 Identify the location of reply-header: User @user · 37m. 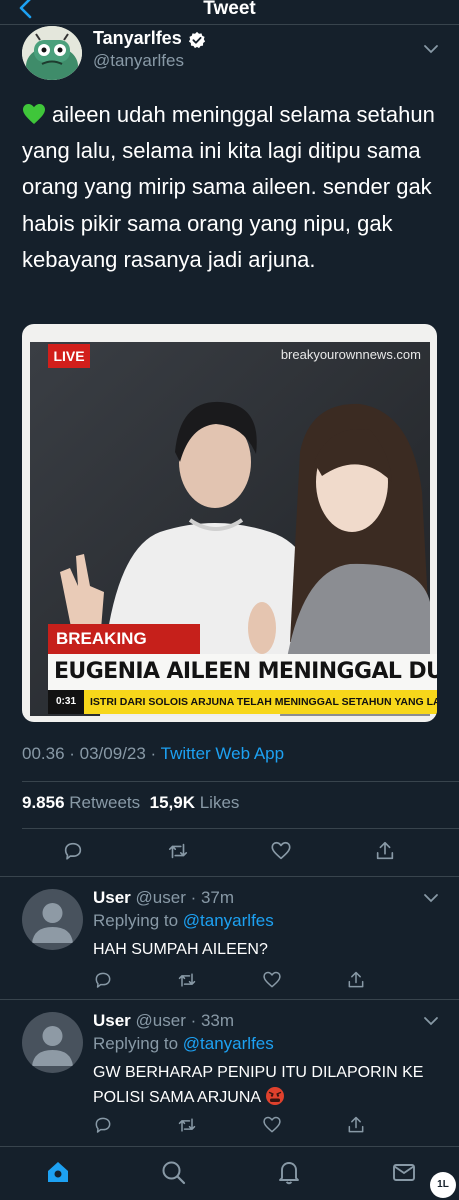
(163, 898).